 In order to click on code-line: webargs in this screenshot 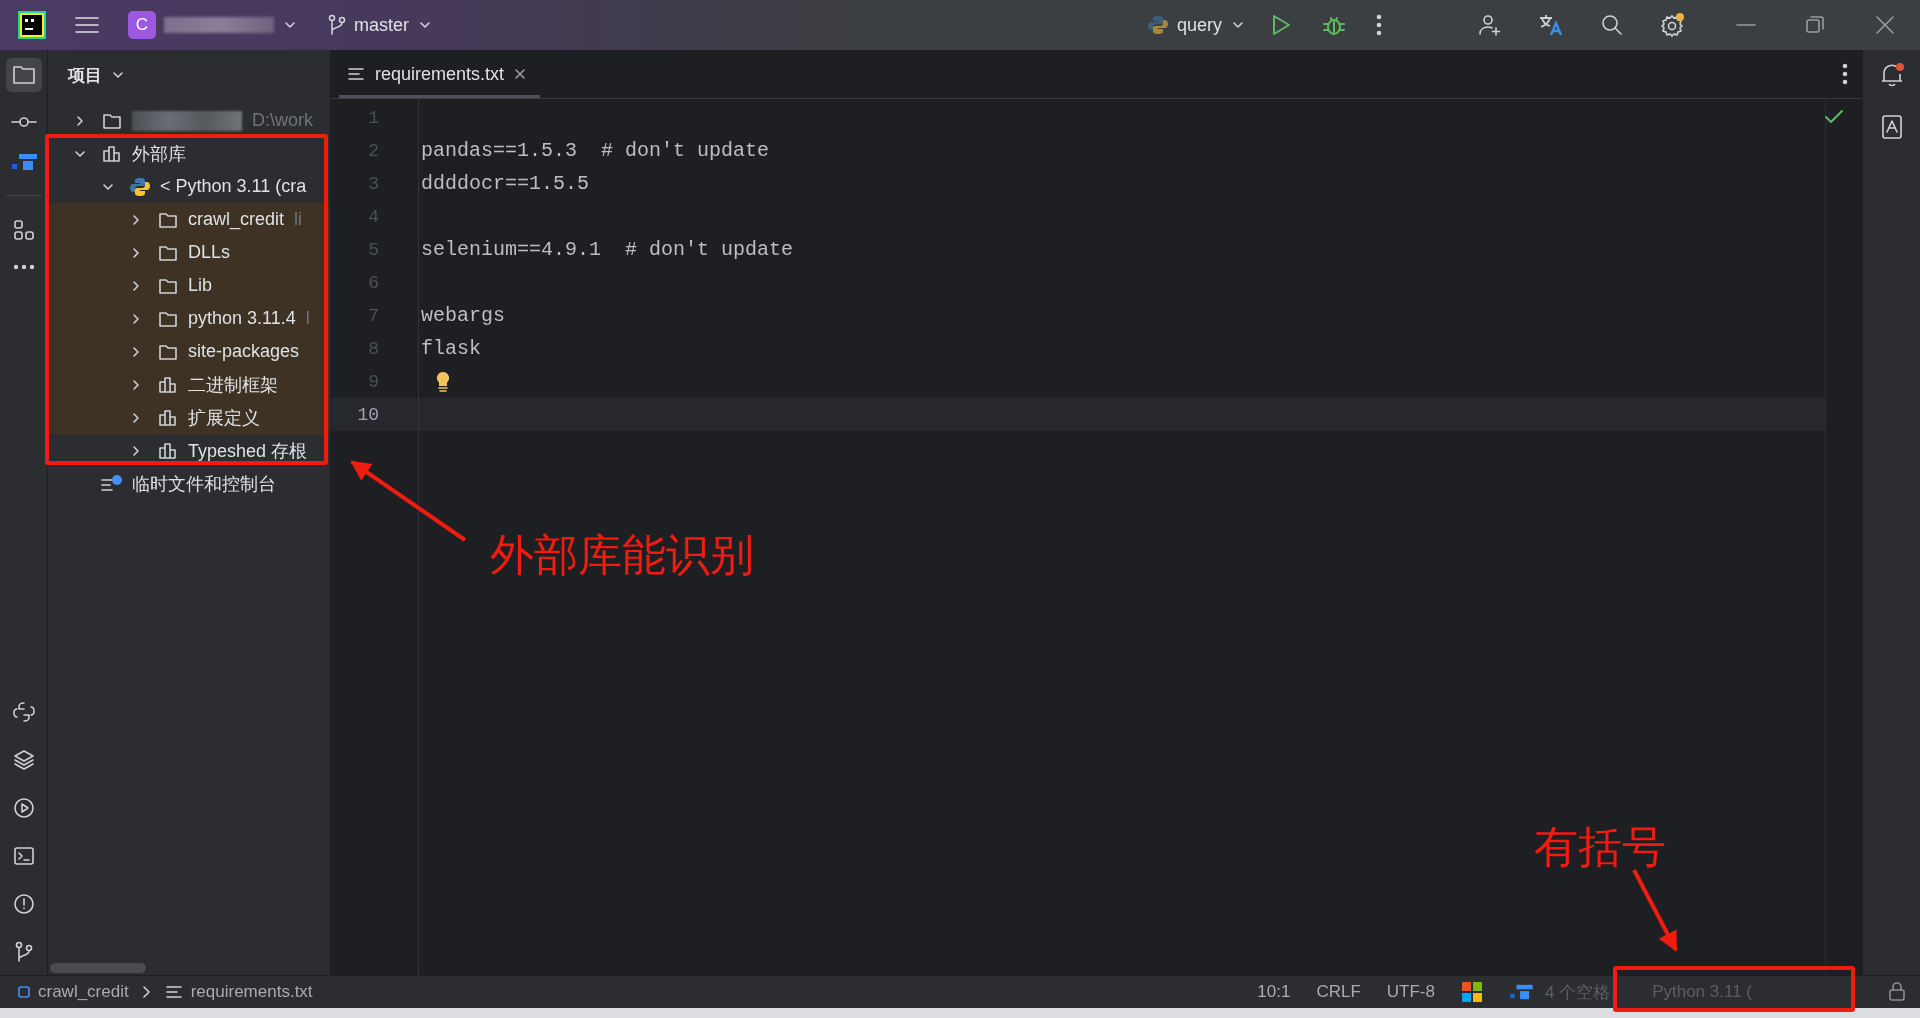, I will do `click(463, 315)`.